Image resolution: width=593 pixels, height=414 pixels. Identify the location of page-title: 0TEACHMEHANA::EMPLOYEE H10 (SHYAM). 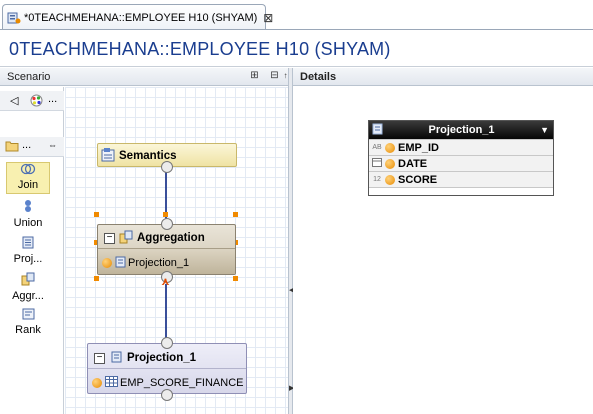
(200, 49).